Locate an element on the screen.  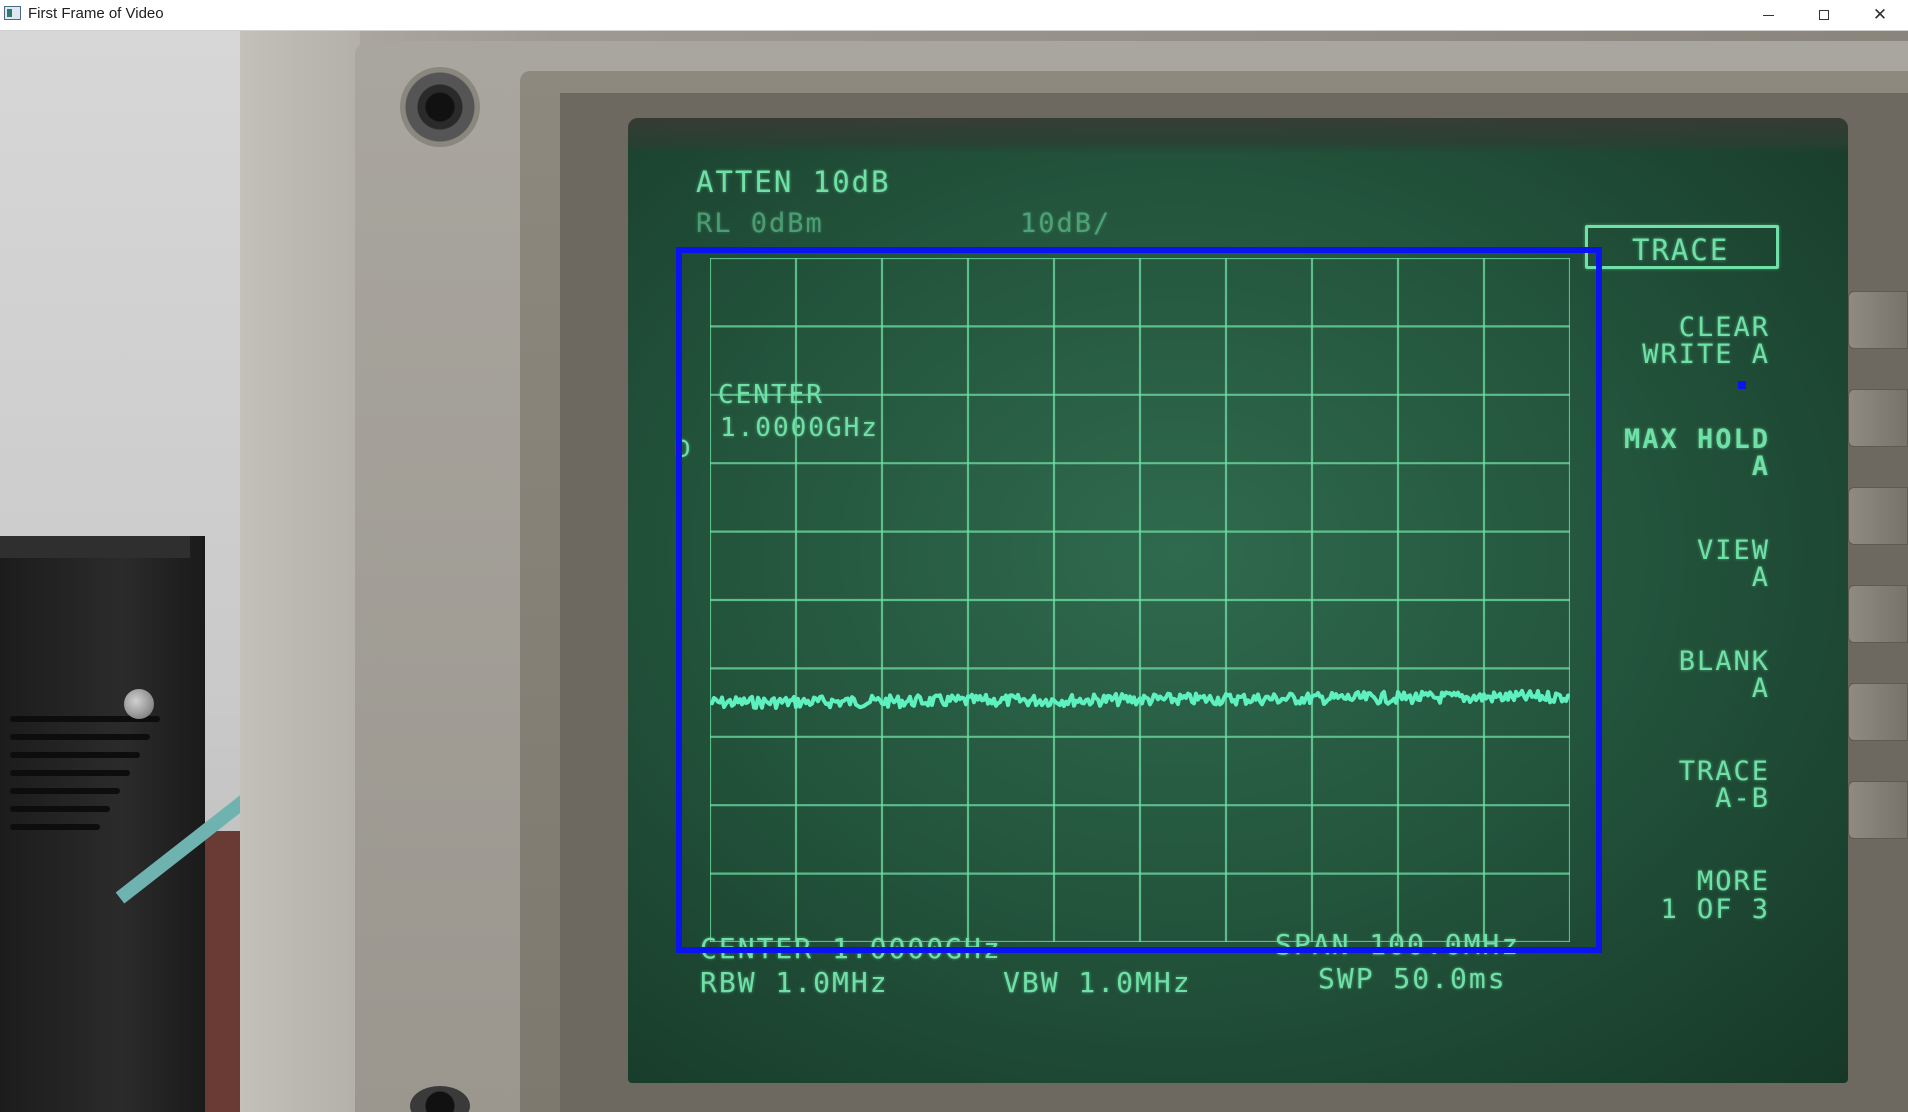
softkey-label-blank-line2: A is located at coordinates (1760, 688).